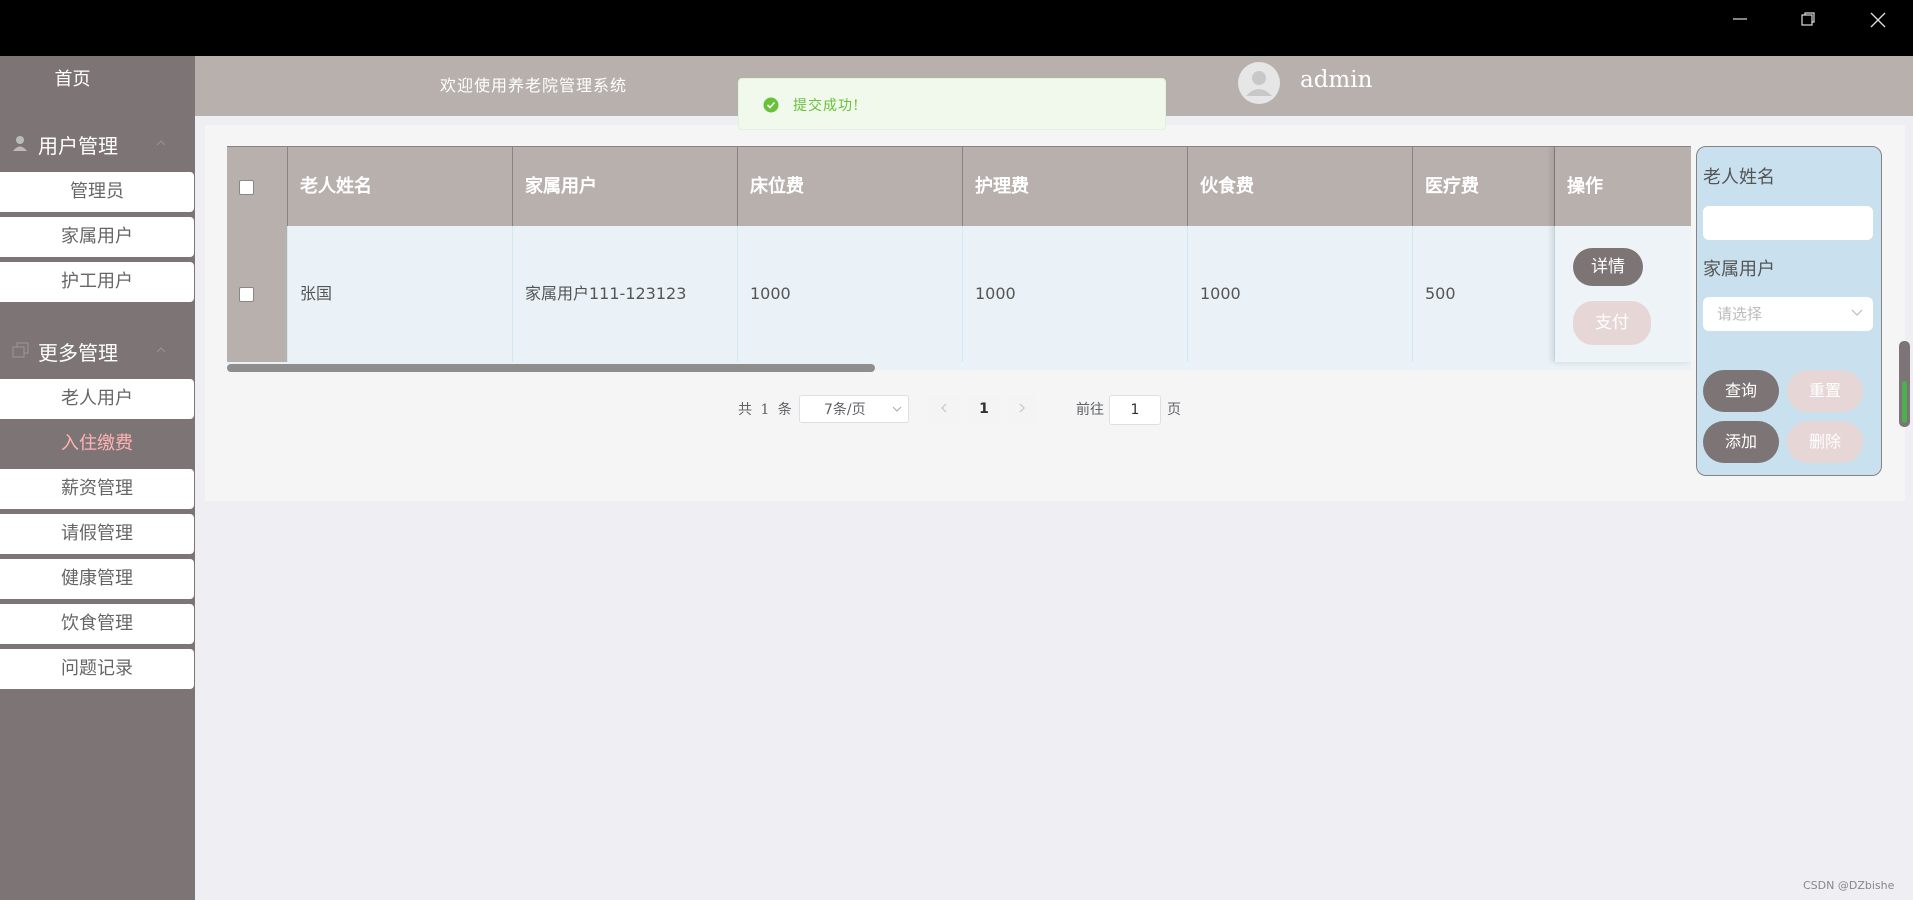 The image size is (1913, 900). What do you see at coordinates (1135, 410) in the screenshot?
I see `goto-page-input: 1` at bounding box center [1135, 410].